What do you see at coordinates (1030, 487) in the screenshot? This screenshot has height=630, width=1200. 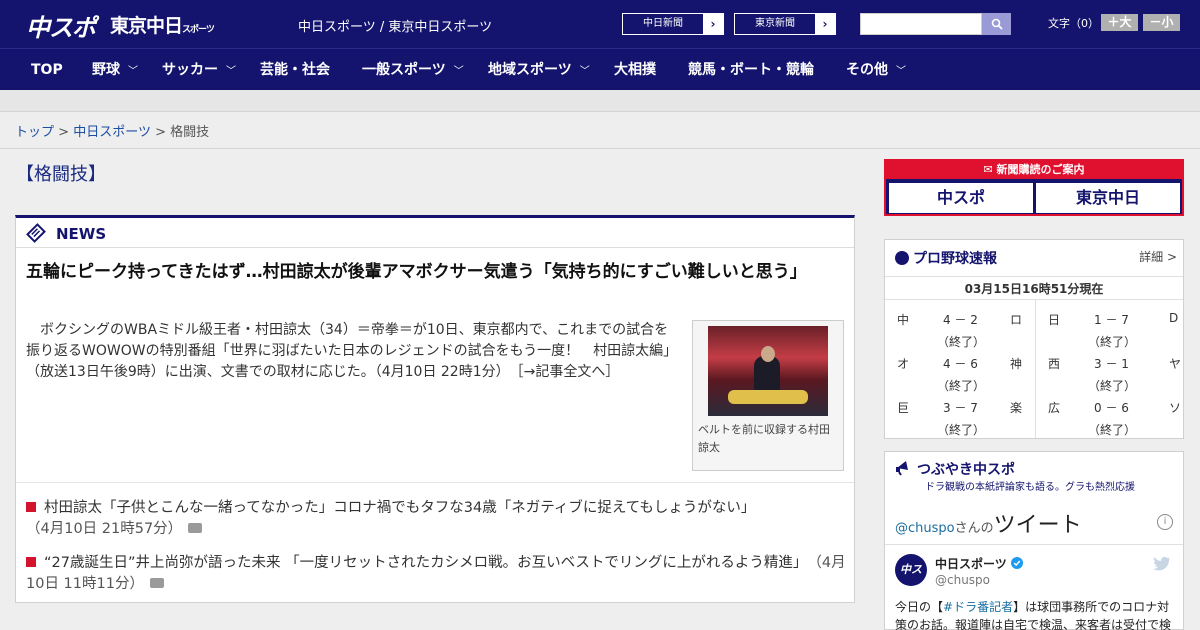 I see `twitter-subtitle: ドラ観戦の本紙評論家も語る。グラも熱烈応援` at bounding box center [1030, 487].